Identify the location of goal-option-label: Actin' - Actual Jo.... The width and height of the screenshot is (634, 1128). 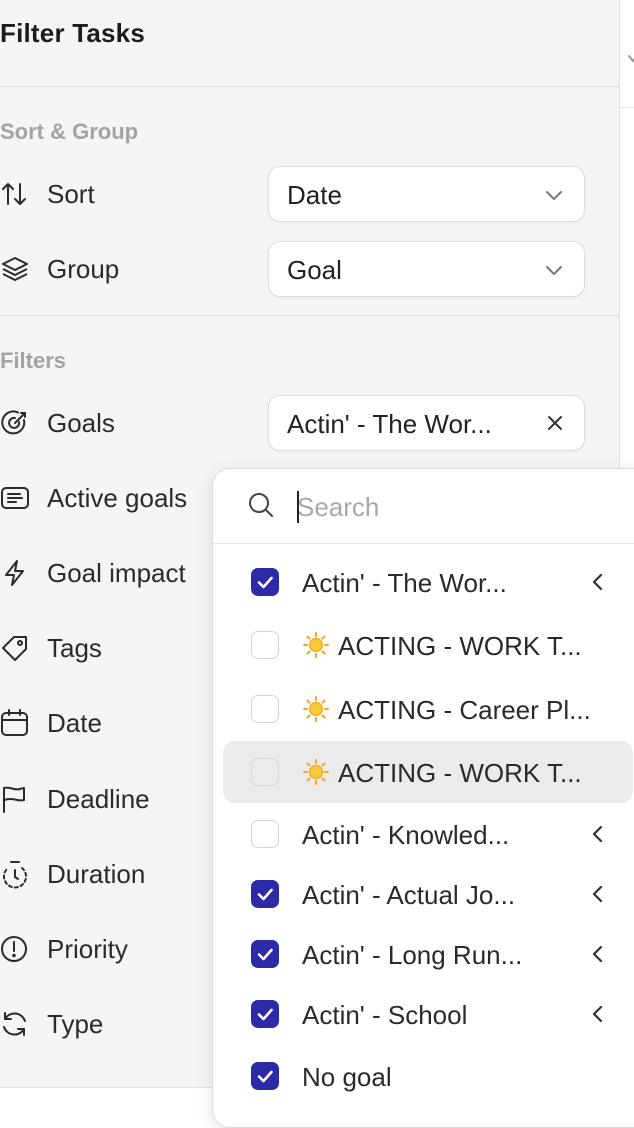
(409, 895).